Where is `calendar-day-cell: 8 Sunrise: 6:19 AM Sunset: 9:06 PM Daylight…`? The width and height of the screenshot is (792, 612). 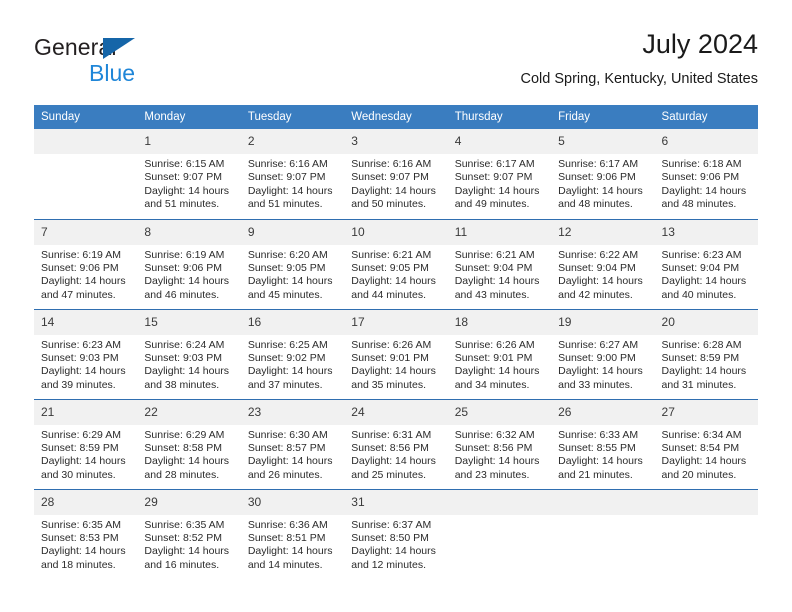
calendar-day-cell: 8 Sunrise: 6:19 AM Sunset: 9:06 PM Daylight… is located at coordinates (189, 263).